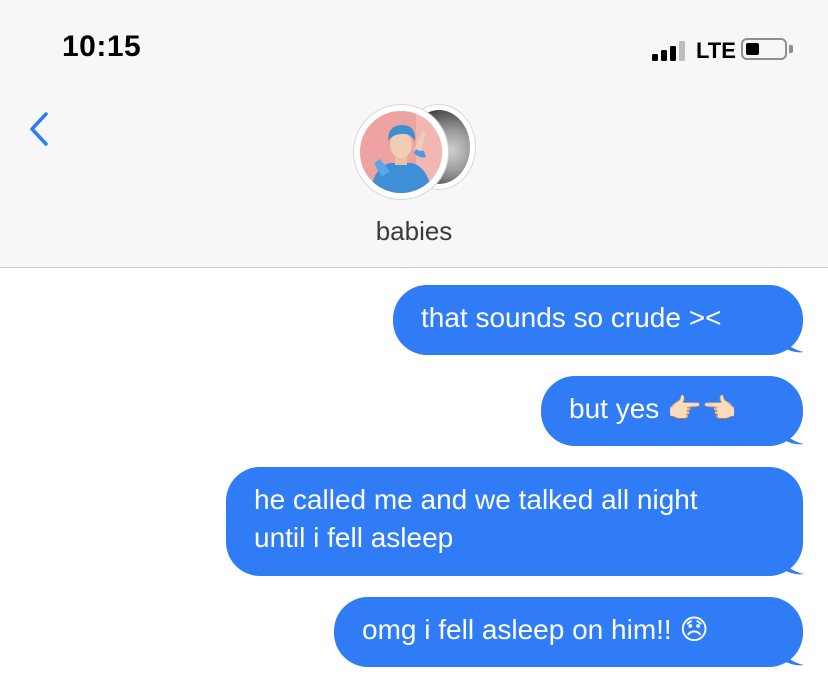 The image size is (828, 695). What do you see at coordinates (354, 537) in the screenshot?
I see `message-text-line-2: until i fell asleep` at bounding box center [354, 537].